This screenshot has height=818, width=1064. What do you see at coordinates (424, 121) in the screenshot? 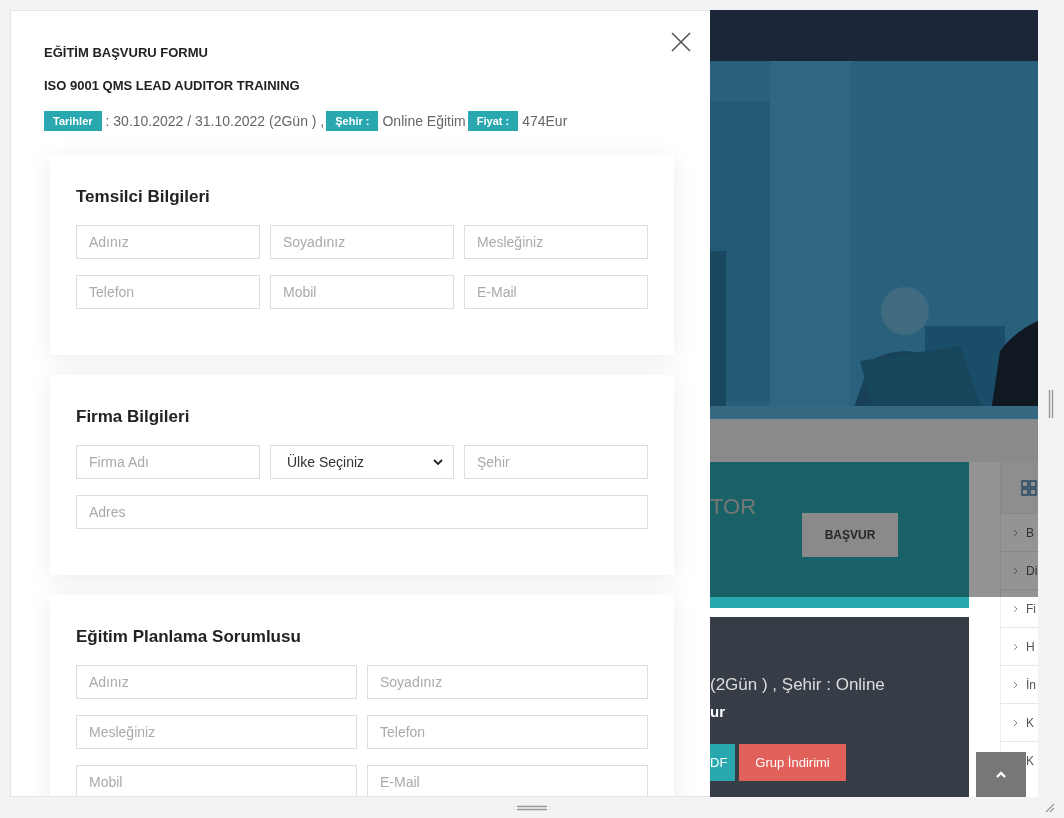
I see `info-value: Online Eğitim` at bounding box center [424, 121].